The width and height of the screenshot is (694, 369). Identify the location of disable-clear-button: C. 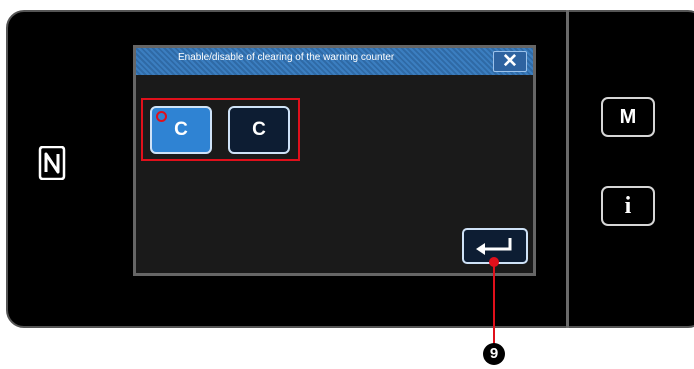
(259, 130).